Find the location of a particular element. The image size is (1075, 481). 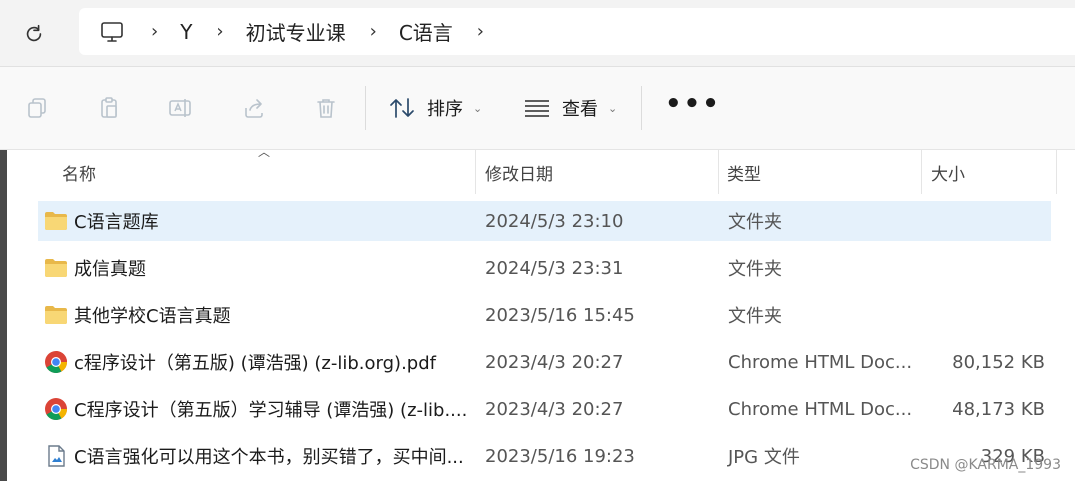

delete-button is located at coordinates (326, 108).